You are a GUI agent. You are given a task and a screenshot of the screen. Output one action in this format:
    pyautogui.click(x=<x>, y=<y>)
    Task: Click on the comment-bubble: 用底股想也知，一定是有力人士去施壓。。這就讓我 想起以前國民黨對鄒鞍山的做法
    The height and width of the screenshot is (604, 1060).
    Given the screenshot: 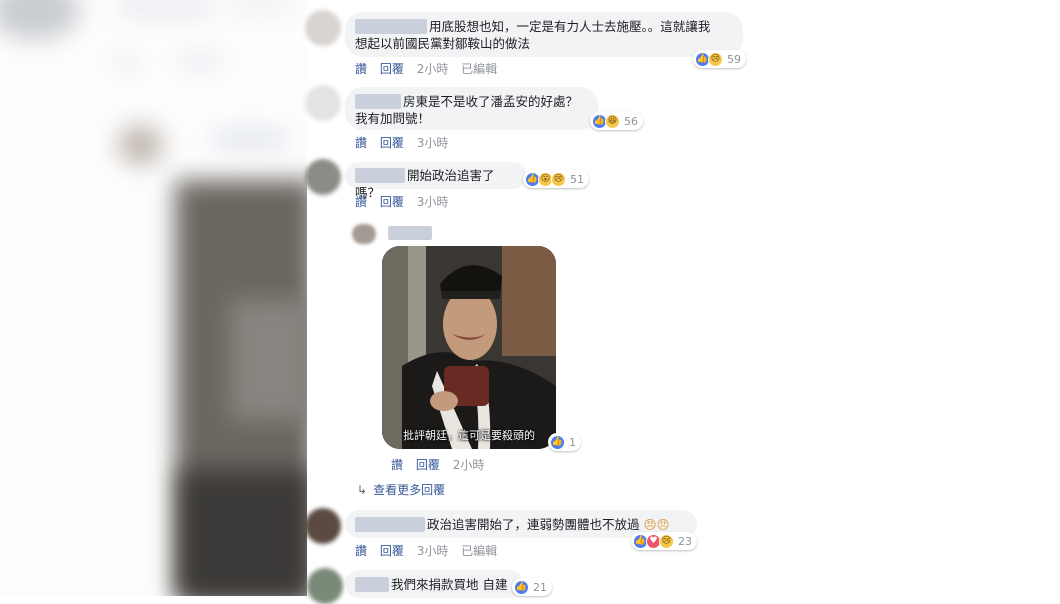 What is the action you would take?
    pyautogui.click(x=544, y=34)
    